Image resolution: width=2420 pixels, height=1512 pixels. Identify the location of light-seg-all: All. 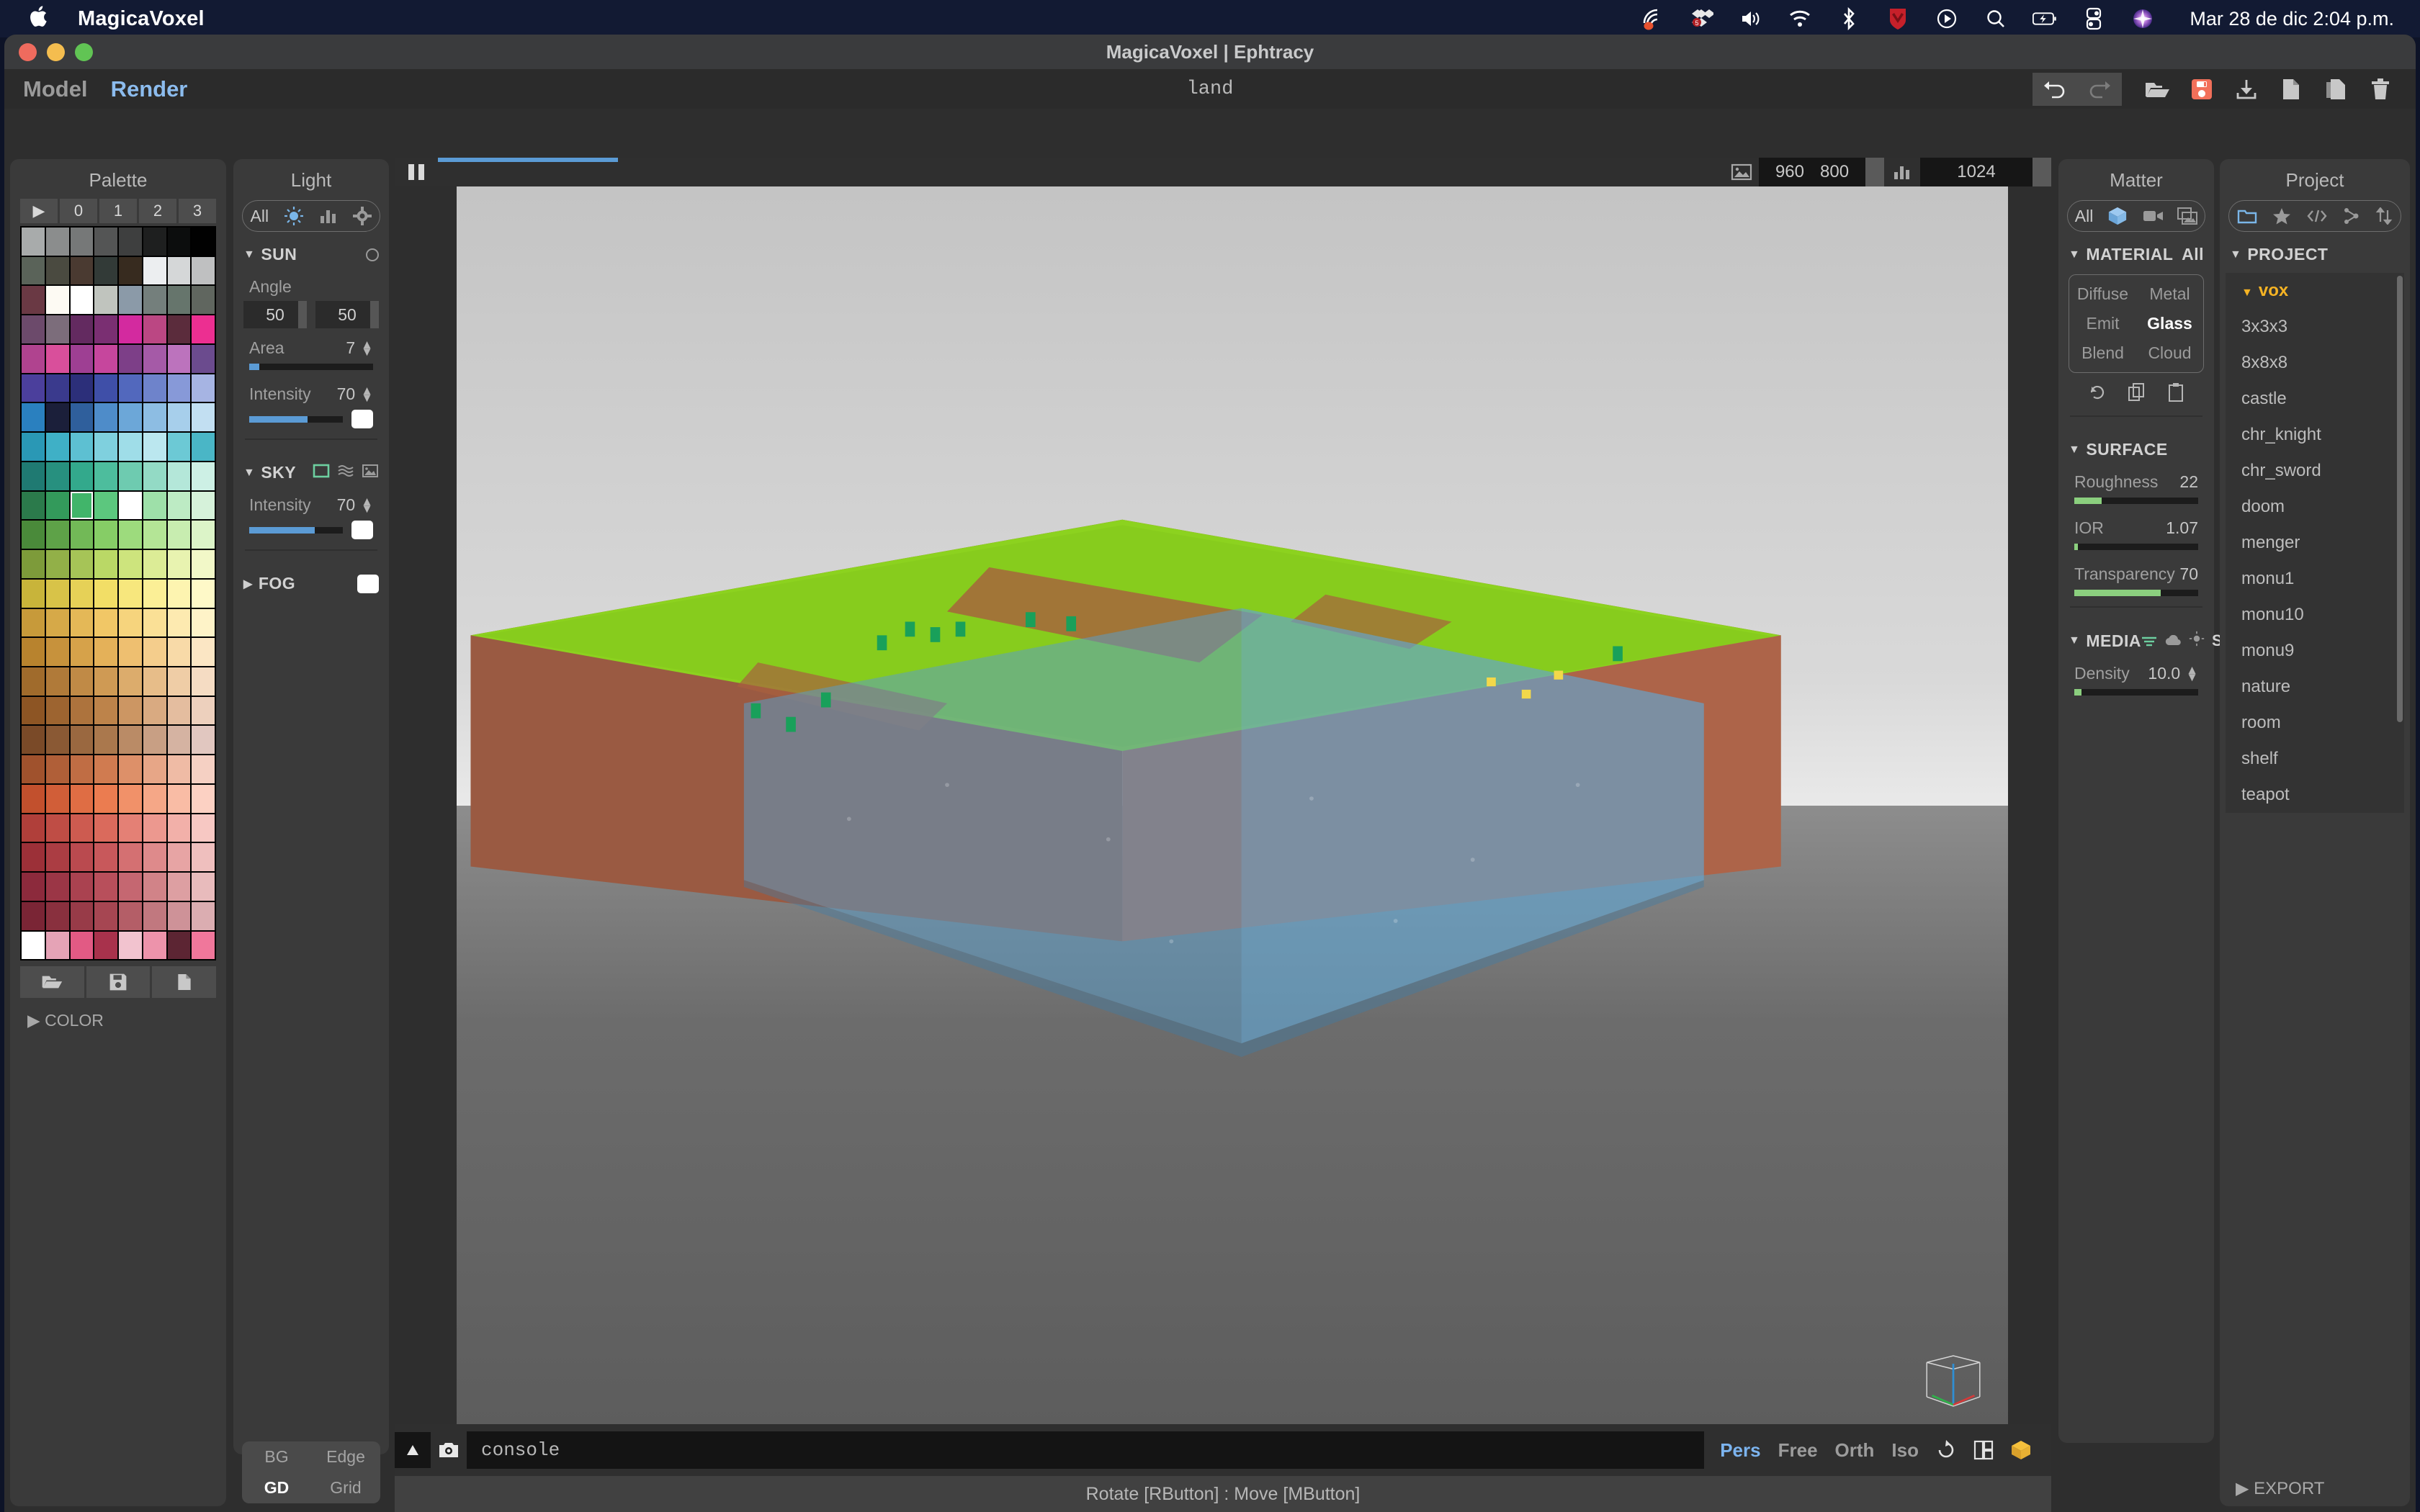
(260, 216).